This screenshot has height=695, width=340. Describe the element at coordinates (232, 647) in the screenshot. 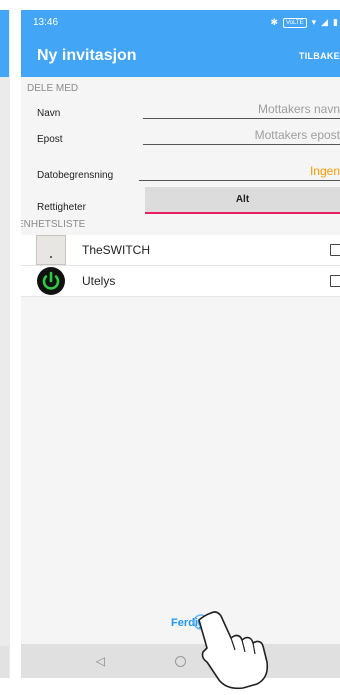

I see `tap-gesture-hand-icon` at that location.